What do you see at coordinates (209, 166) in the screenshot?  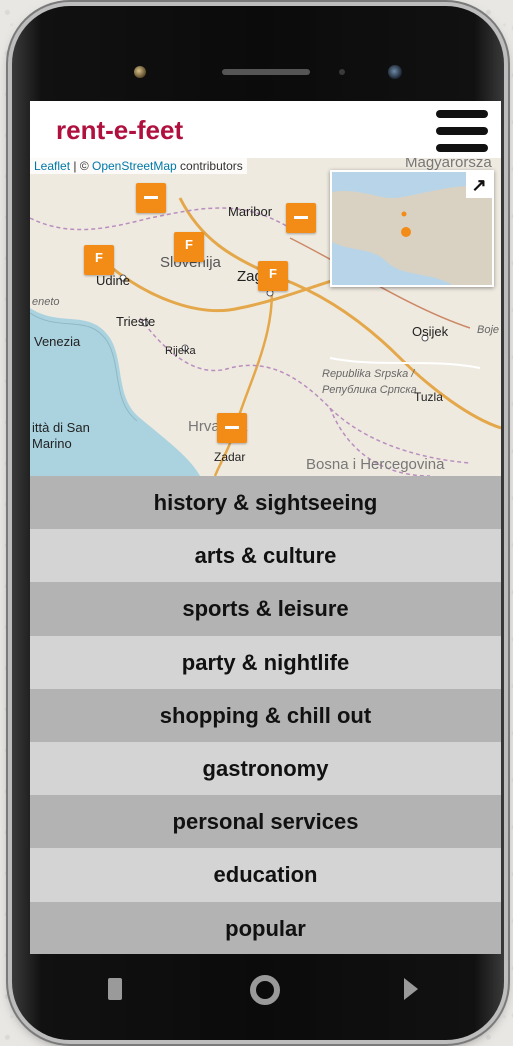 I see `attribution-contributors: contributors` at bounding box center [209, 166].